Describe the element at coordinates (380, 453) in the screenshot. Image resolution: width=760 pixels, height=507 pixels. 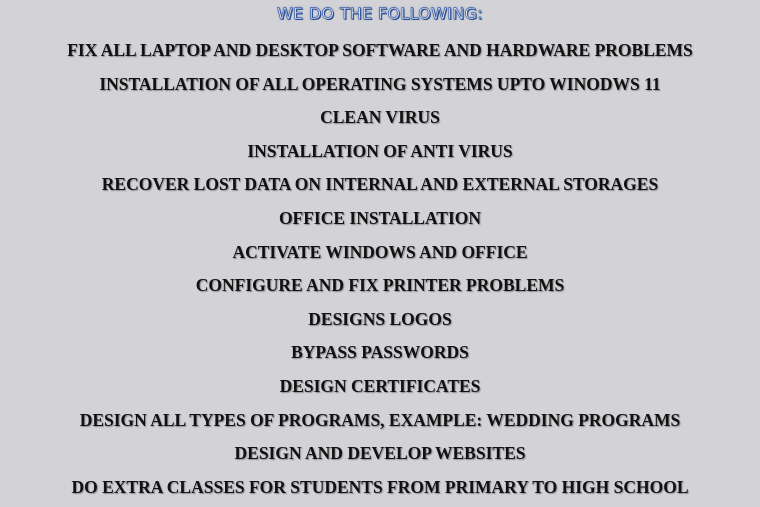
I see `service-item: DESIGN AND DEVELOP WEBSITES` at that location.